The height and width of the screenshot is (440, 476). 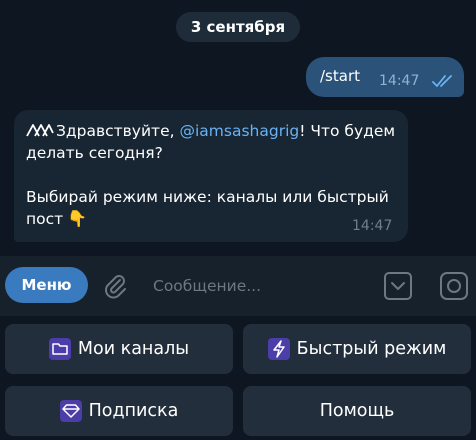 I want to click on camera-icon, so click(x=454, y=286).